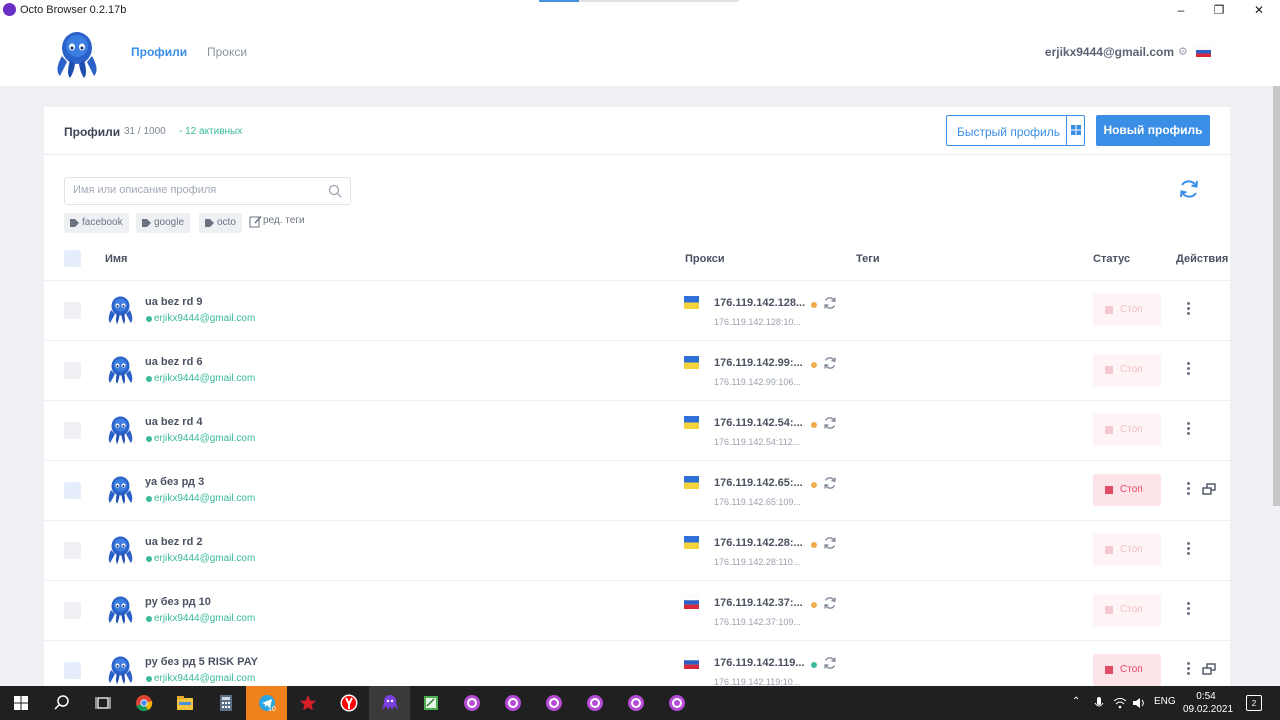  I want to click on nav-profiles: Профили, so click(159, 52).